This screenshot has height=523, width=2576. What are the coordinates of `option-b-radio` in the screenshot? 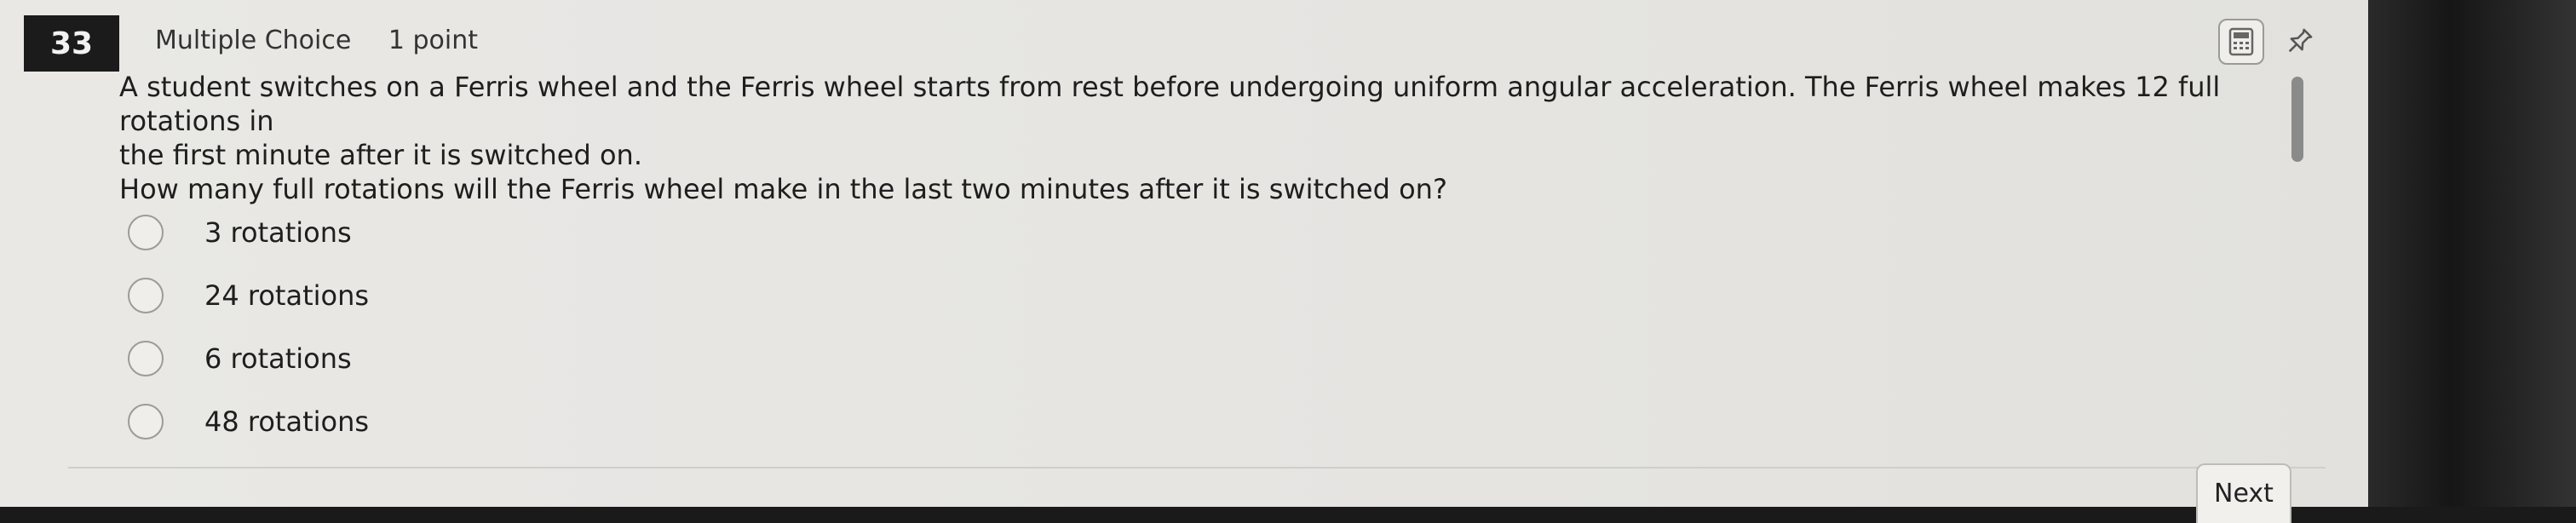 It's located at (146, 296).